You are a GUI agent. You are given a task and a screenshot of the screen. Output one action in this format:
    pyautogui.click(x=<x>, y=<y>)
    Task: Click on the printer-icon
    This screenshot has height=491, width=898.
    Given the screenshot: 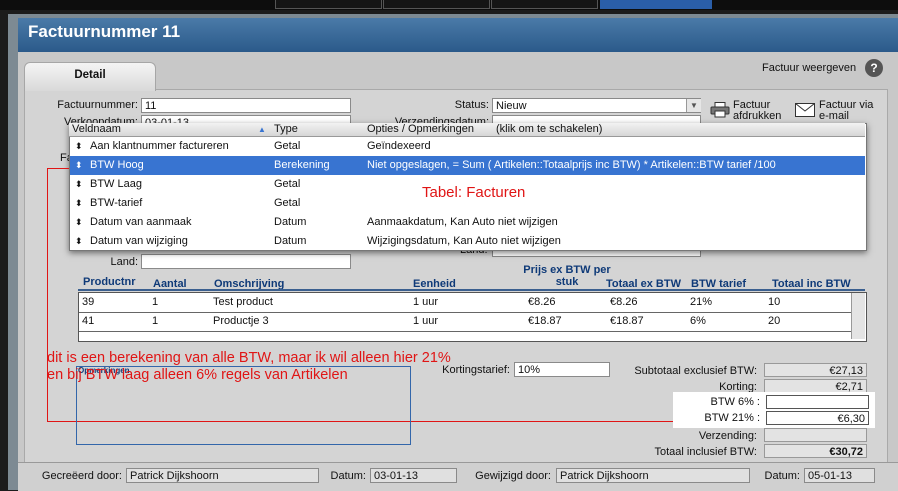 What is the action you would take?
    pyautogui.click(x=720, y=110)
    